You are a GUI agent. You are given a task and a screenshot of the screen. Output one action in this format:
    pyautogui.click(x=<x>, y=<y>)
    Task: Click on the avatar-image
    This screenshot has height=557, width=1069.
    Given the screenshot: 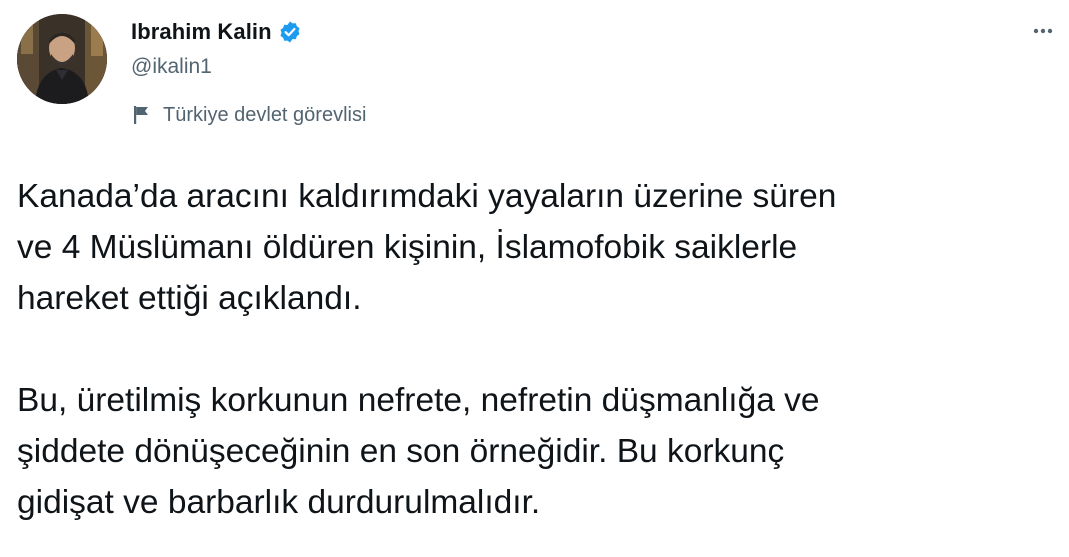 What is the action you would take?
    pyautogui.click(x=62, y=59)
    